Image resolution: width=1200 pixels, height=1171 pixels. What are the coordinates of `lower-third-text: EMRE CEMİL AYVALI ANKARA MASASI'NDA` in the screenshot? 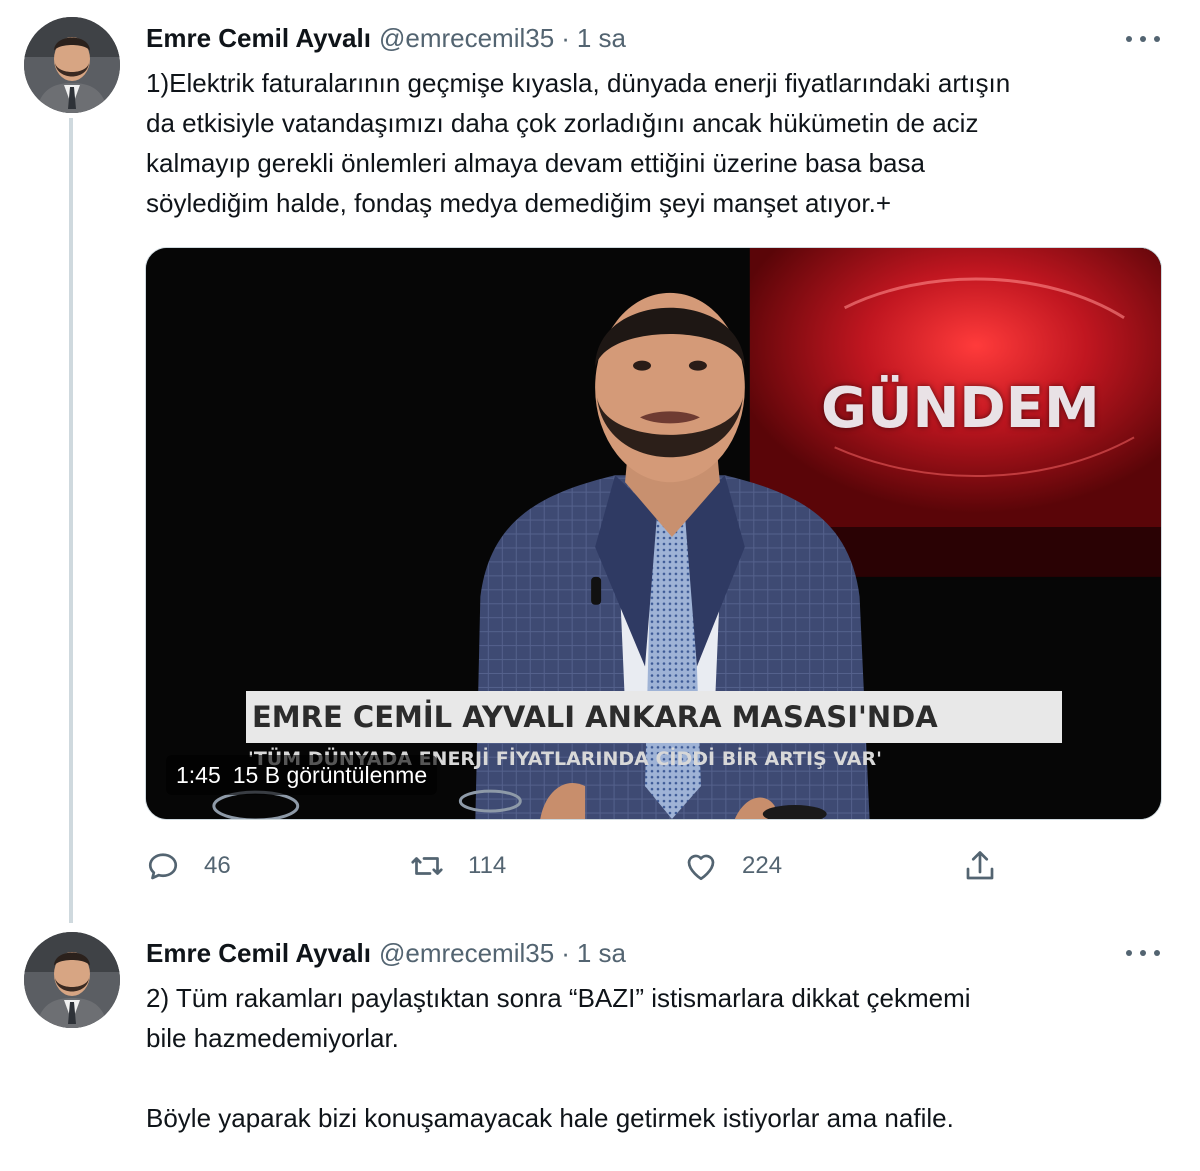 It's located at (595, 717).